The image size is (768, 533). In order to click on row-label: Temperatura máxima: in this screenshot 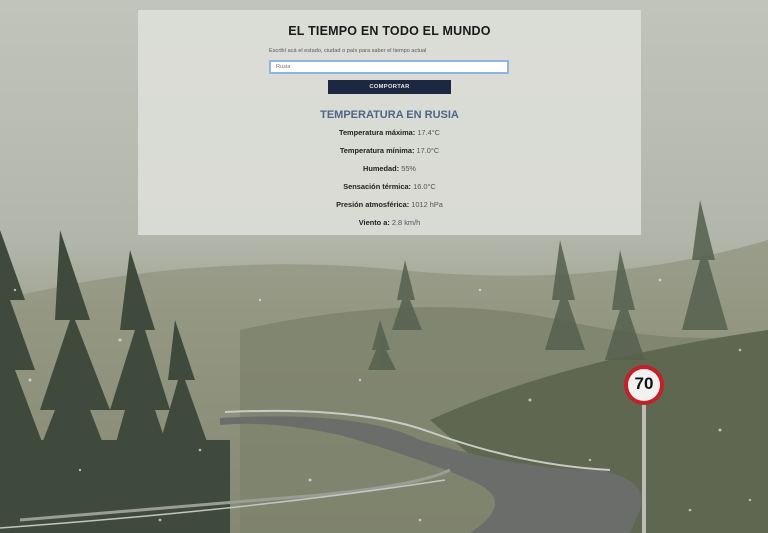, I will do `click(377, 132)`.